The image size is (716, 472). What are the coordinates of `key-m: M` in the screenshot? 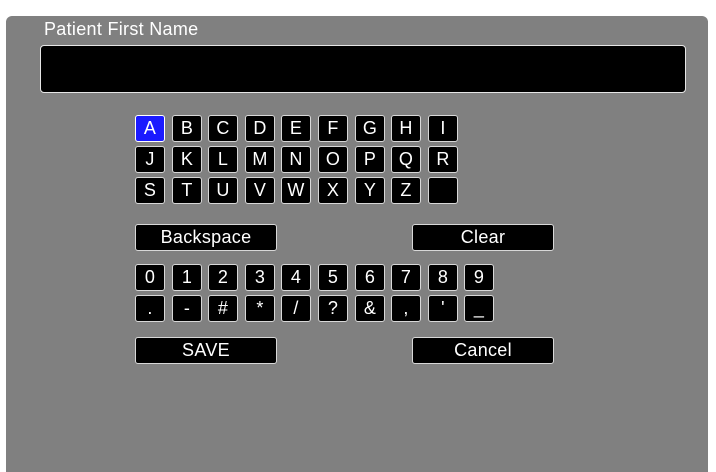 It's located at (260, 159).